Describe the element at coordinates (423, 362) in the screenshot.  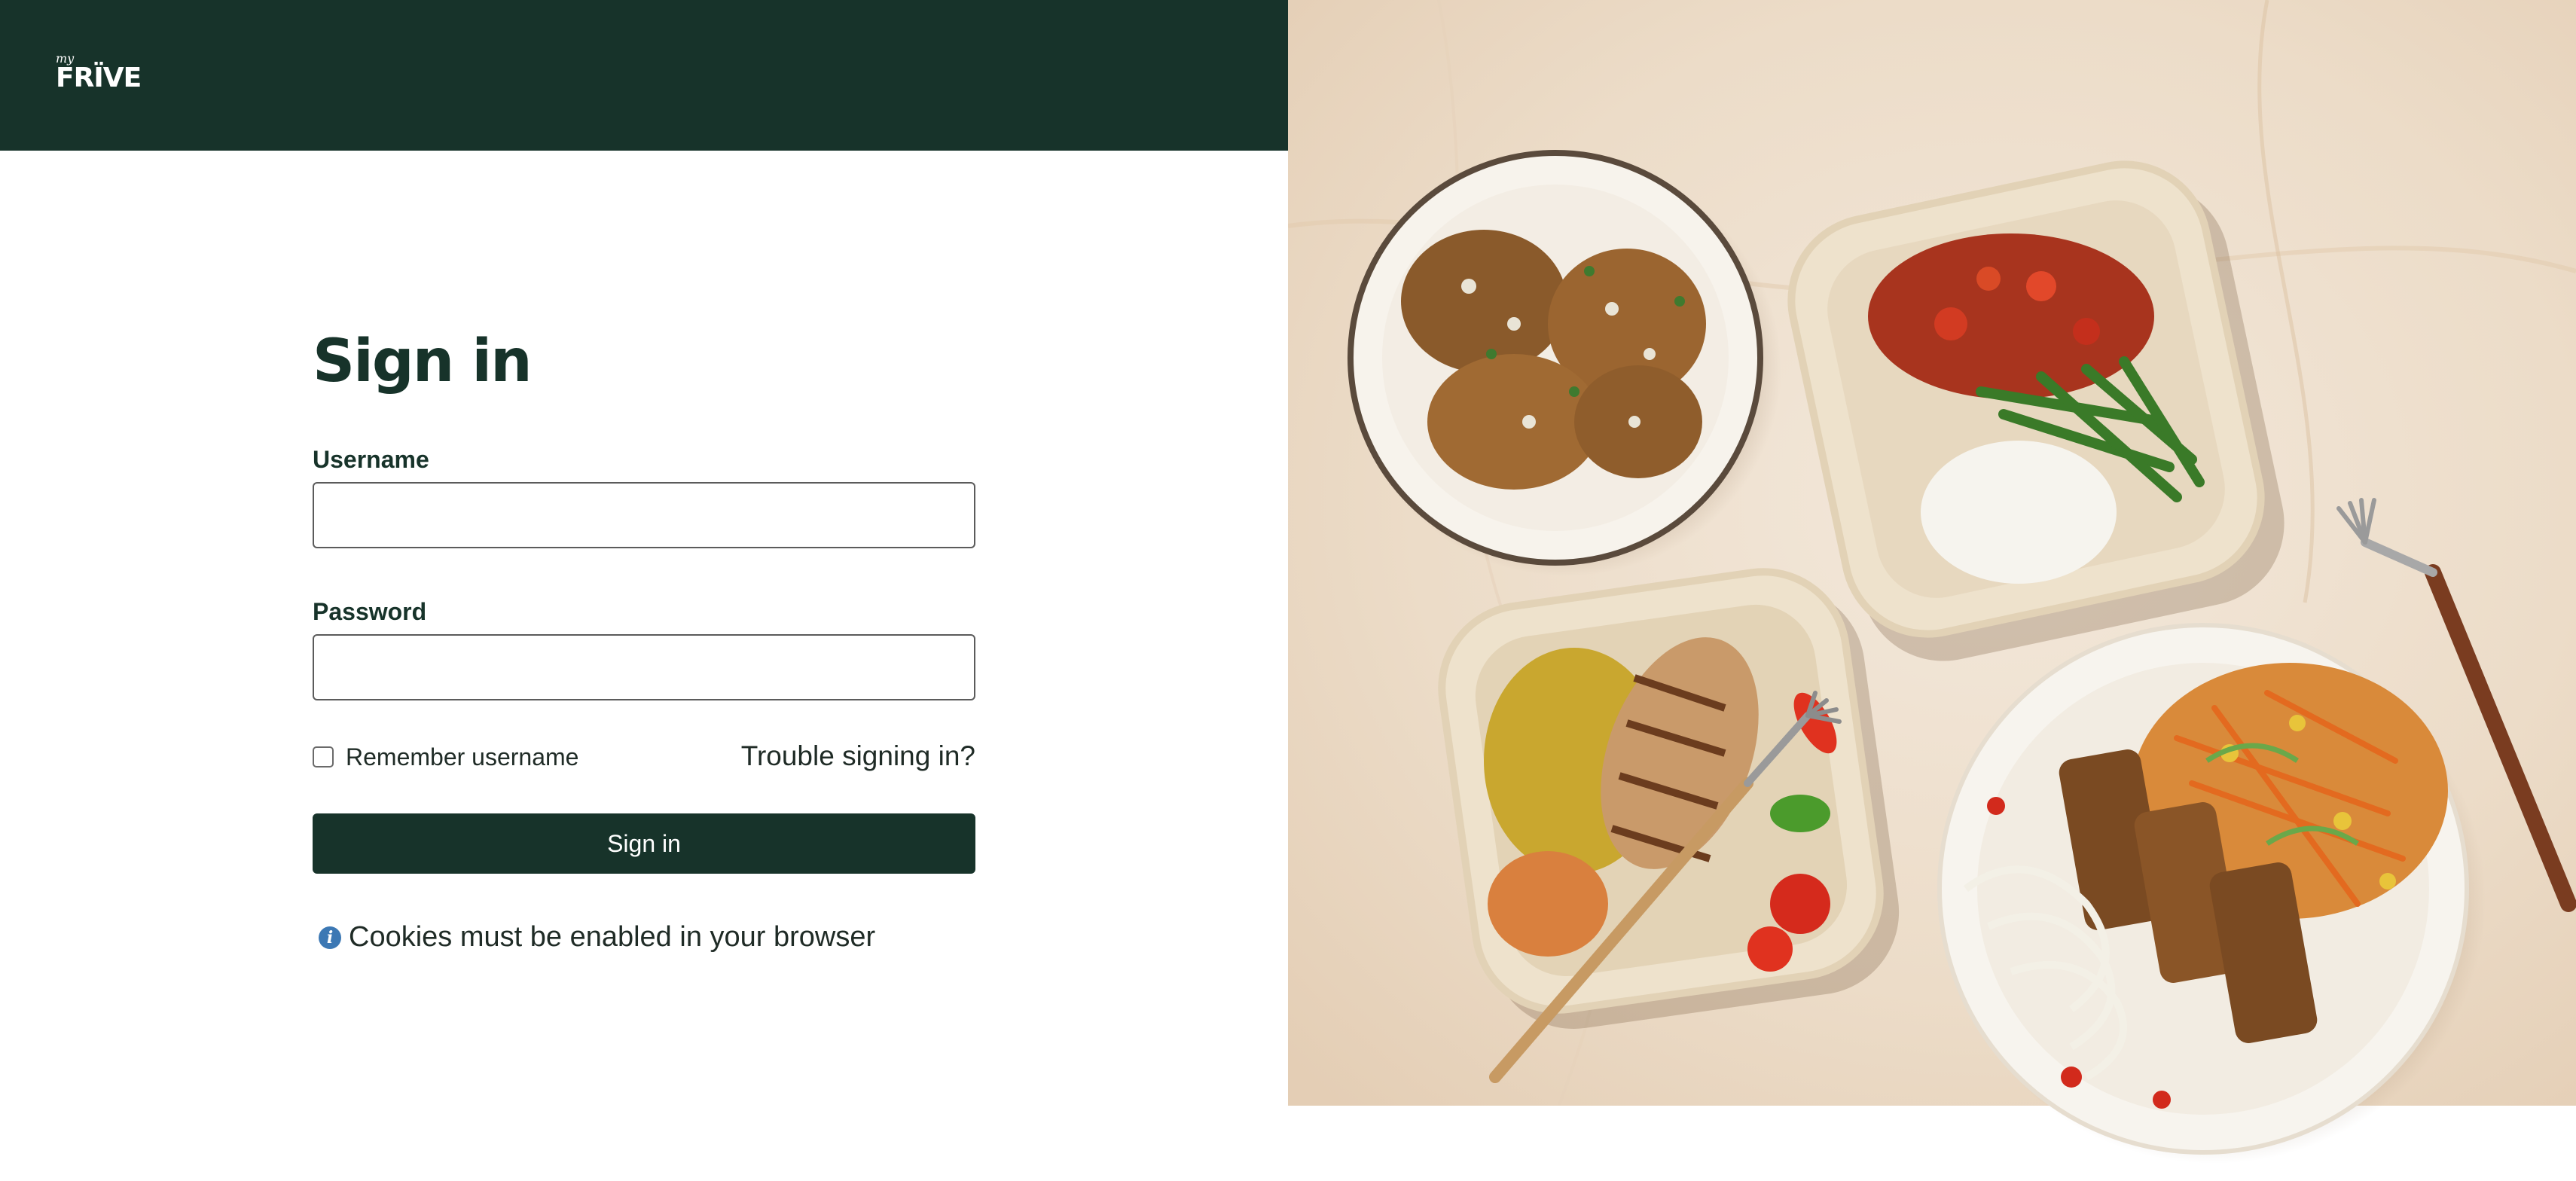
I see `page-title: Sign in` at that location.